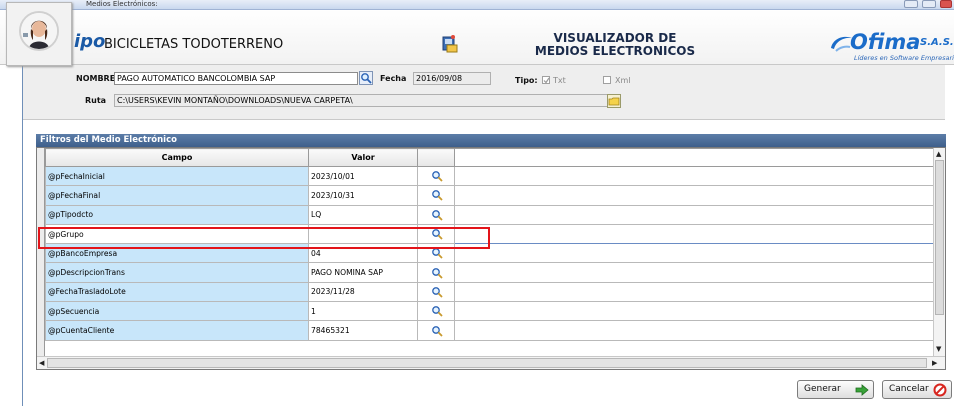 This screenshot has width=954, height=406. What do you see at coordinates (393, 78) in the screenshot?
I see `fecha-label: Fecha` at bounding box center [393, 78].